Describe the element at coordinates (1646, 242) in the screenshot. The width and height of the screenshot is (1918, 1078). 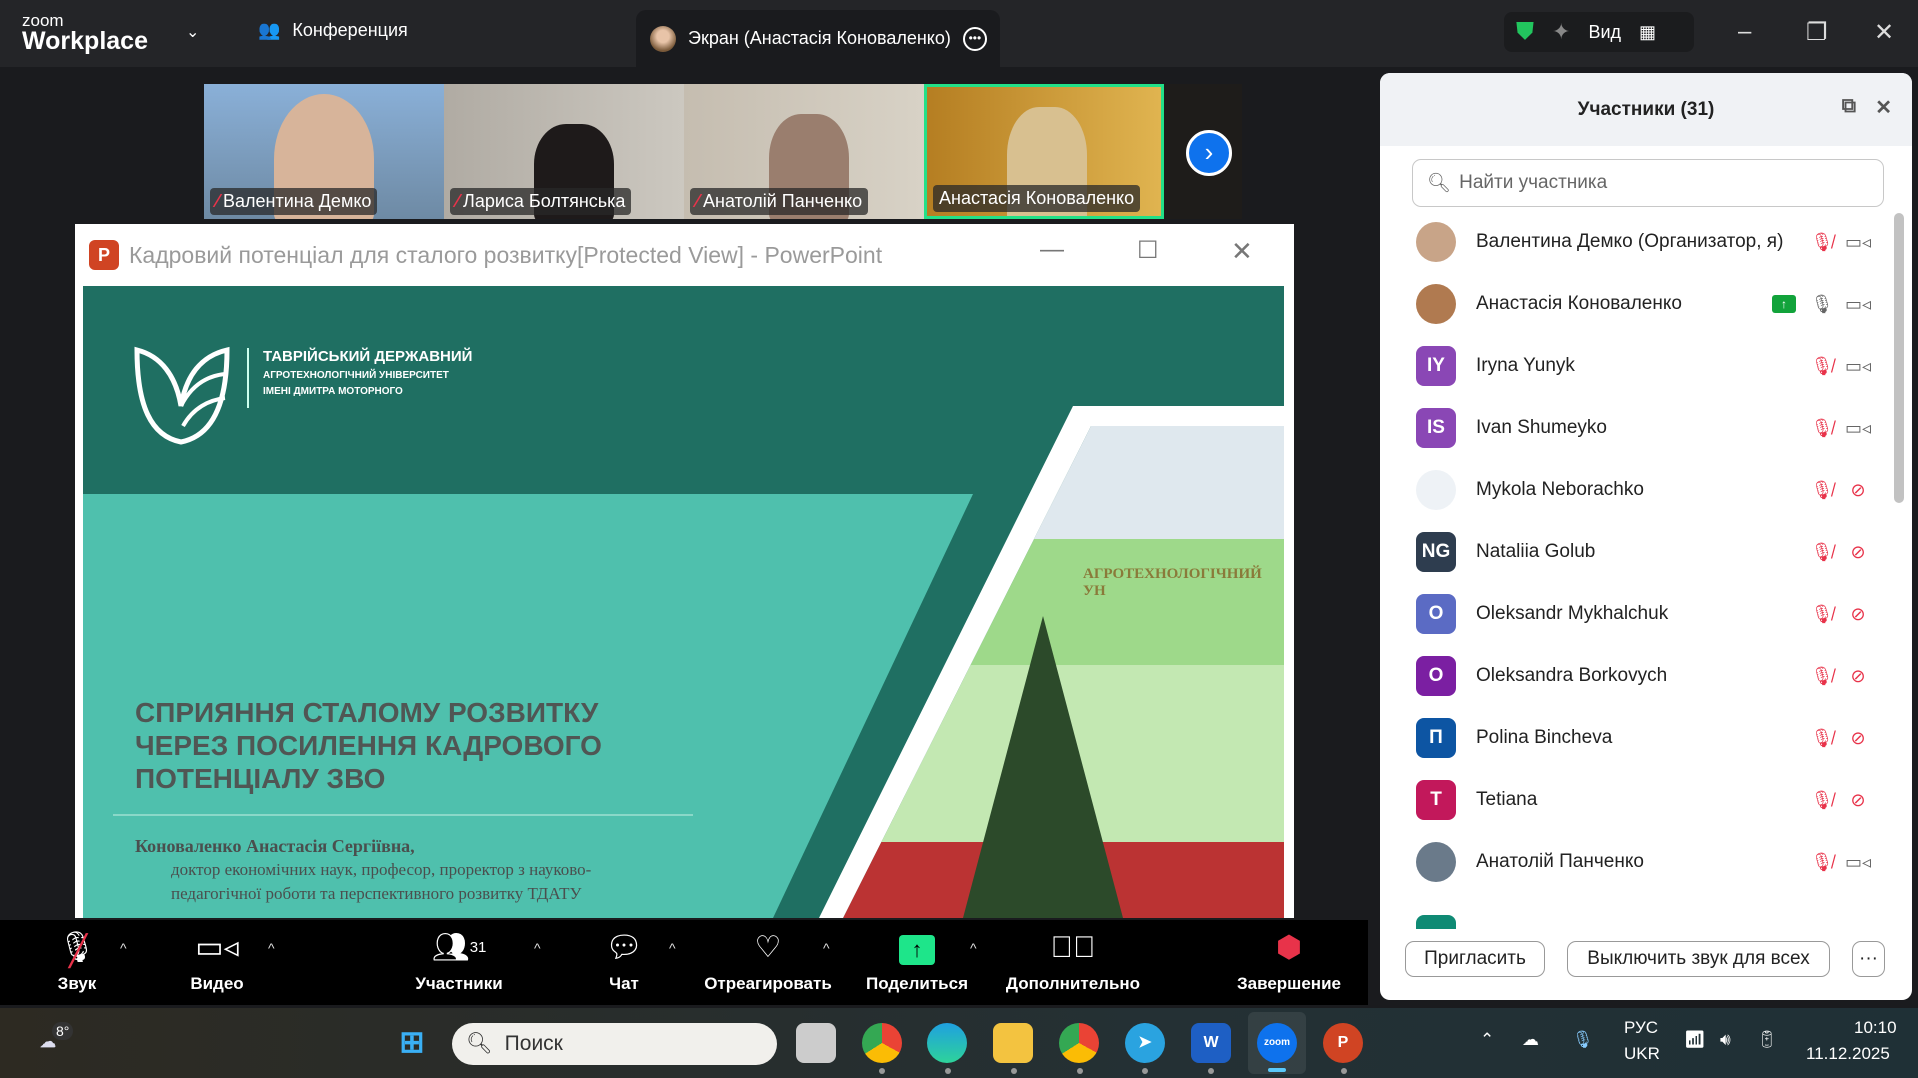
I see `participant-row: Валентина Демко (Организатор, я) 🎙︎̸ ▭◃` at that location.